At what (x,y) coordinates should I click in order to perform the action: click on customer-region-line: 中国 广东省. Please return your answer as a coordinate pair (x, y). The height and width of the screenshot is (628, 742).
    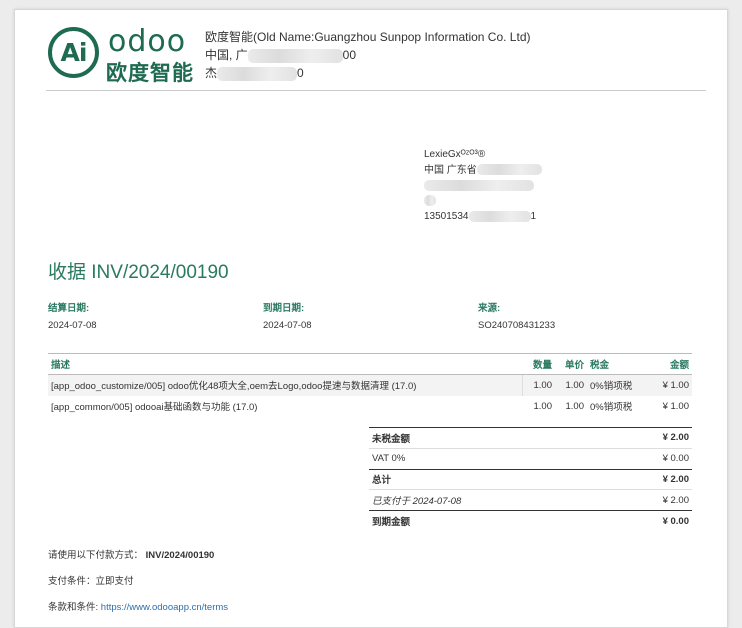
    Looking at the image, I should click on (483, 171).